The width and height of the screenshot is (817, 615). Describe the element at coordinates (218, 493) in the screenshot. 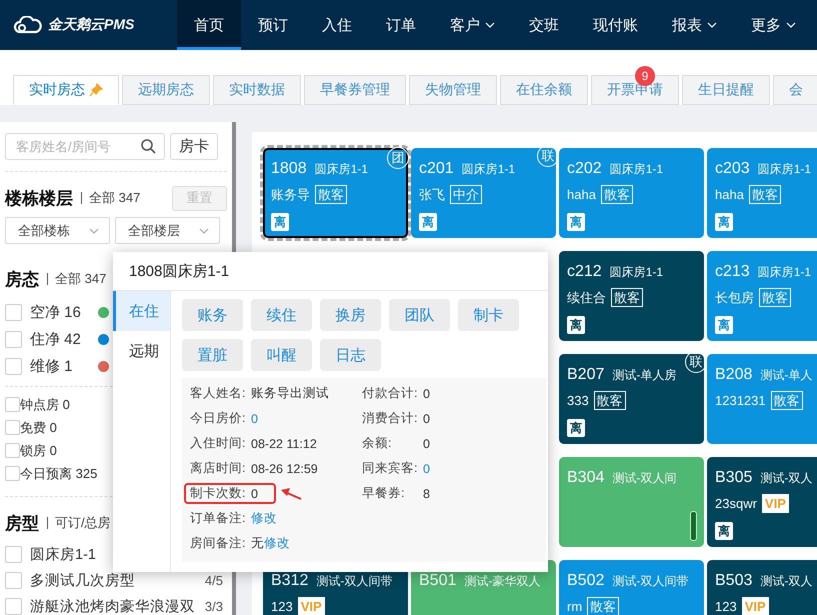

I see `field-label: 制卡次数:` at that location.